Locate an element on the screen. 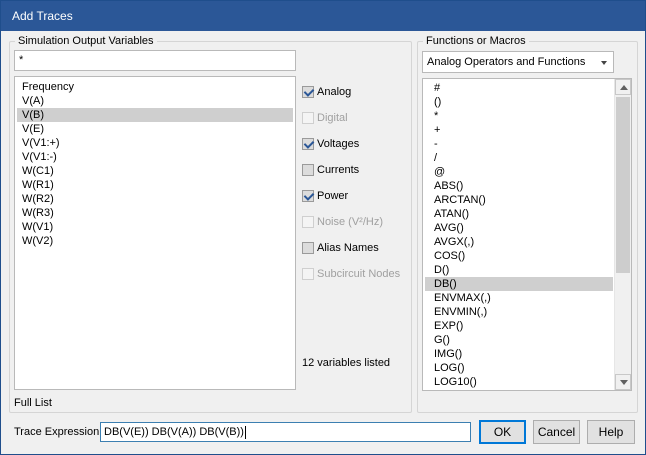 The height and width of the screenshot is (455, 646). variable-count: 12 variables listed is located at coordinates (346, 363).